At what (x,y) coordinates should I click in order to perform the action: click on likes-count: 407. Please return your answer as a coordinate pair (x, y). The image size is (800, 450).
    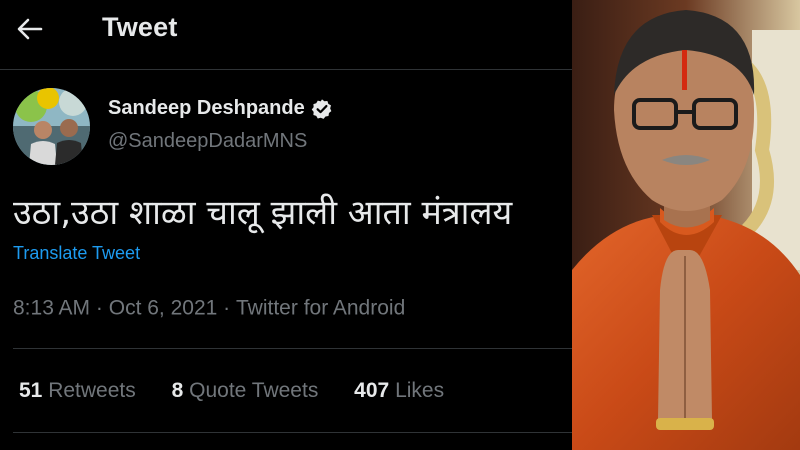
    Looking at the image, I should click on (372, 390).